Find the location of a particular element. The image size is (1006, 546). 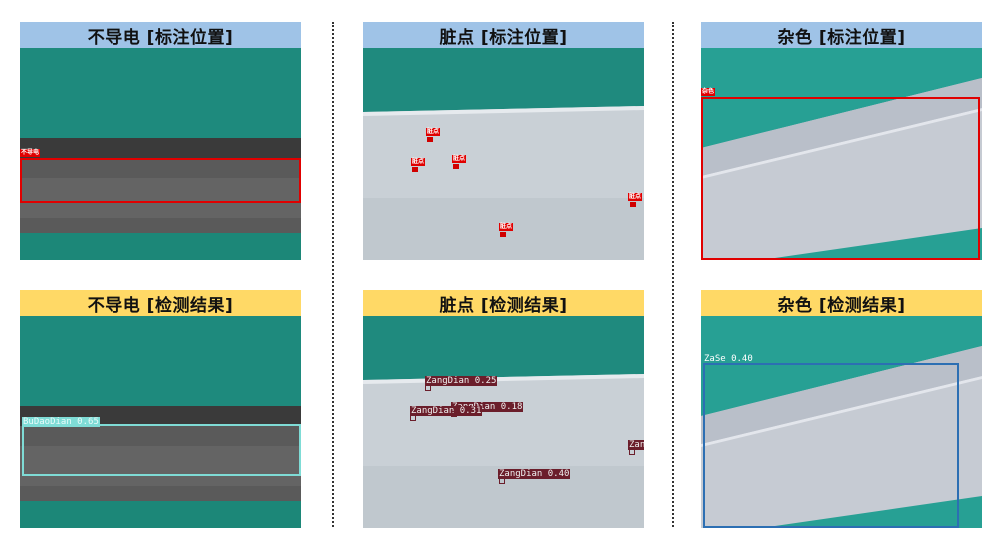

sample-image: 不导电 is located at coordinates (160, 154).